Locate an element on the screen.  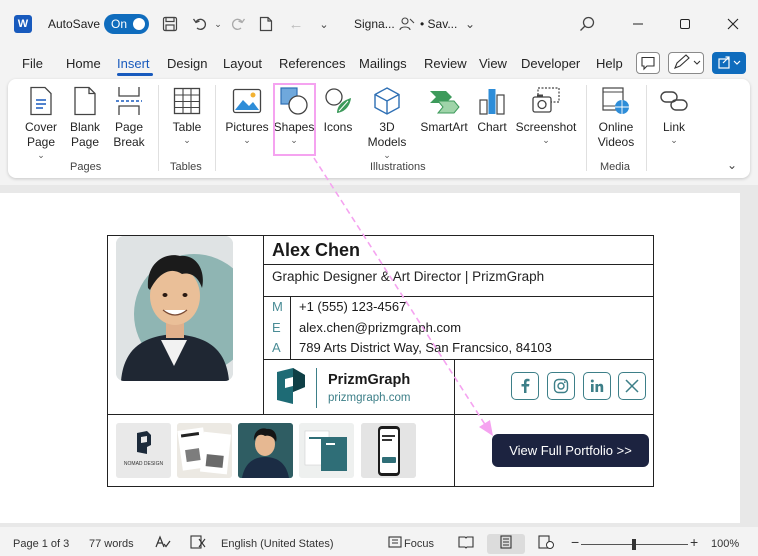
customize-toolbar-icon: ⌄ is located at coordinates (324, 24).